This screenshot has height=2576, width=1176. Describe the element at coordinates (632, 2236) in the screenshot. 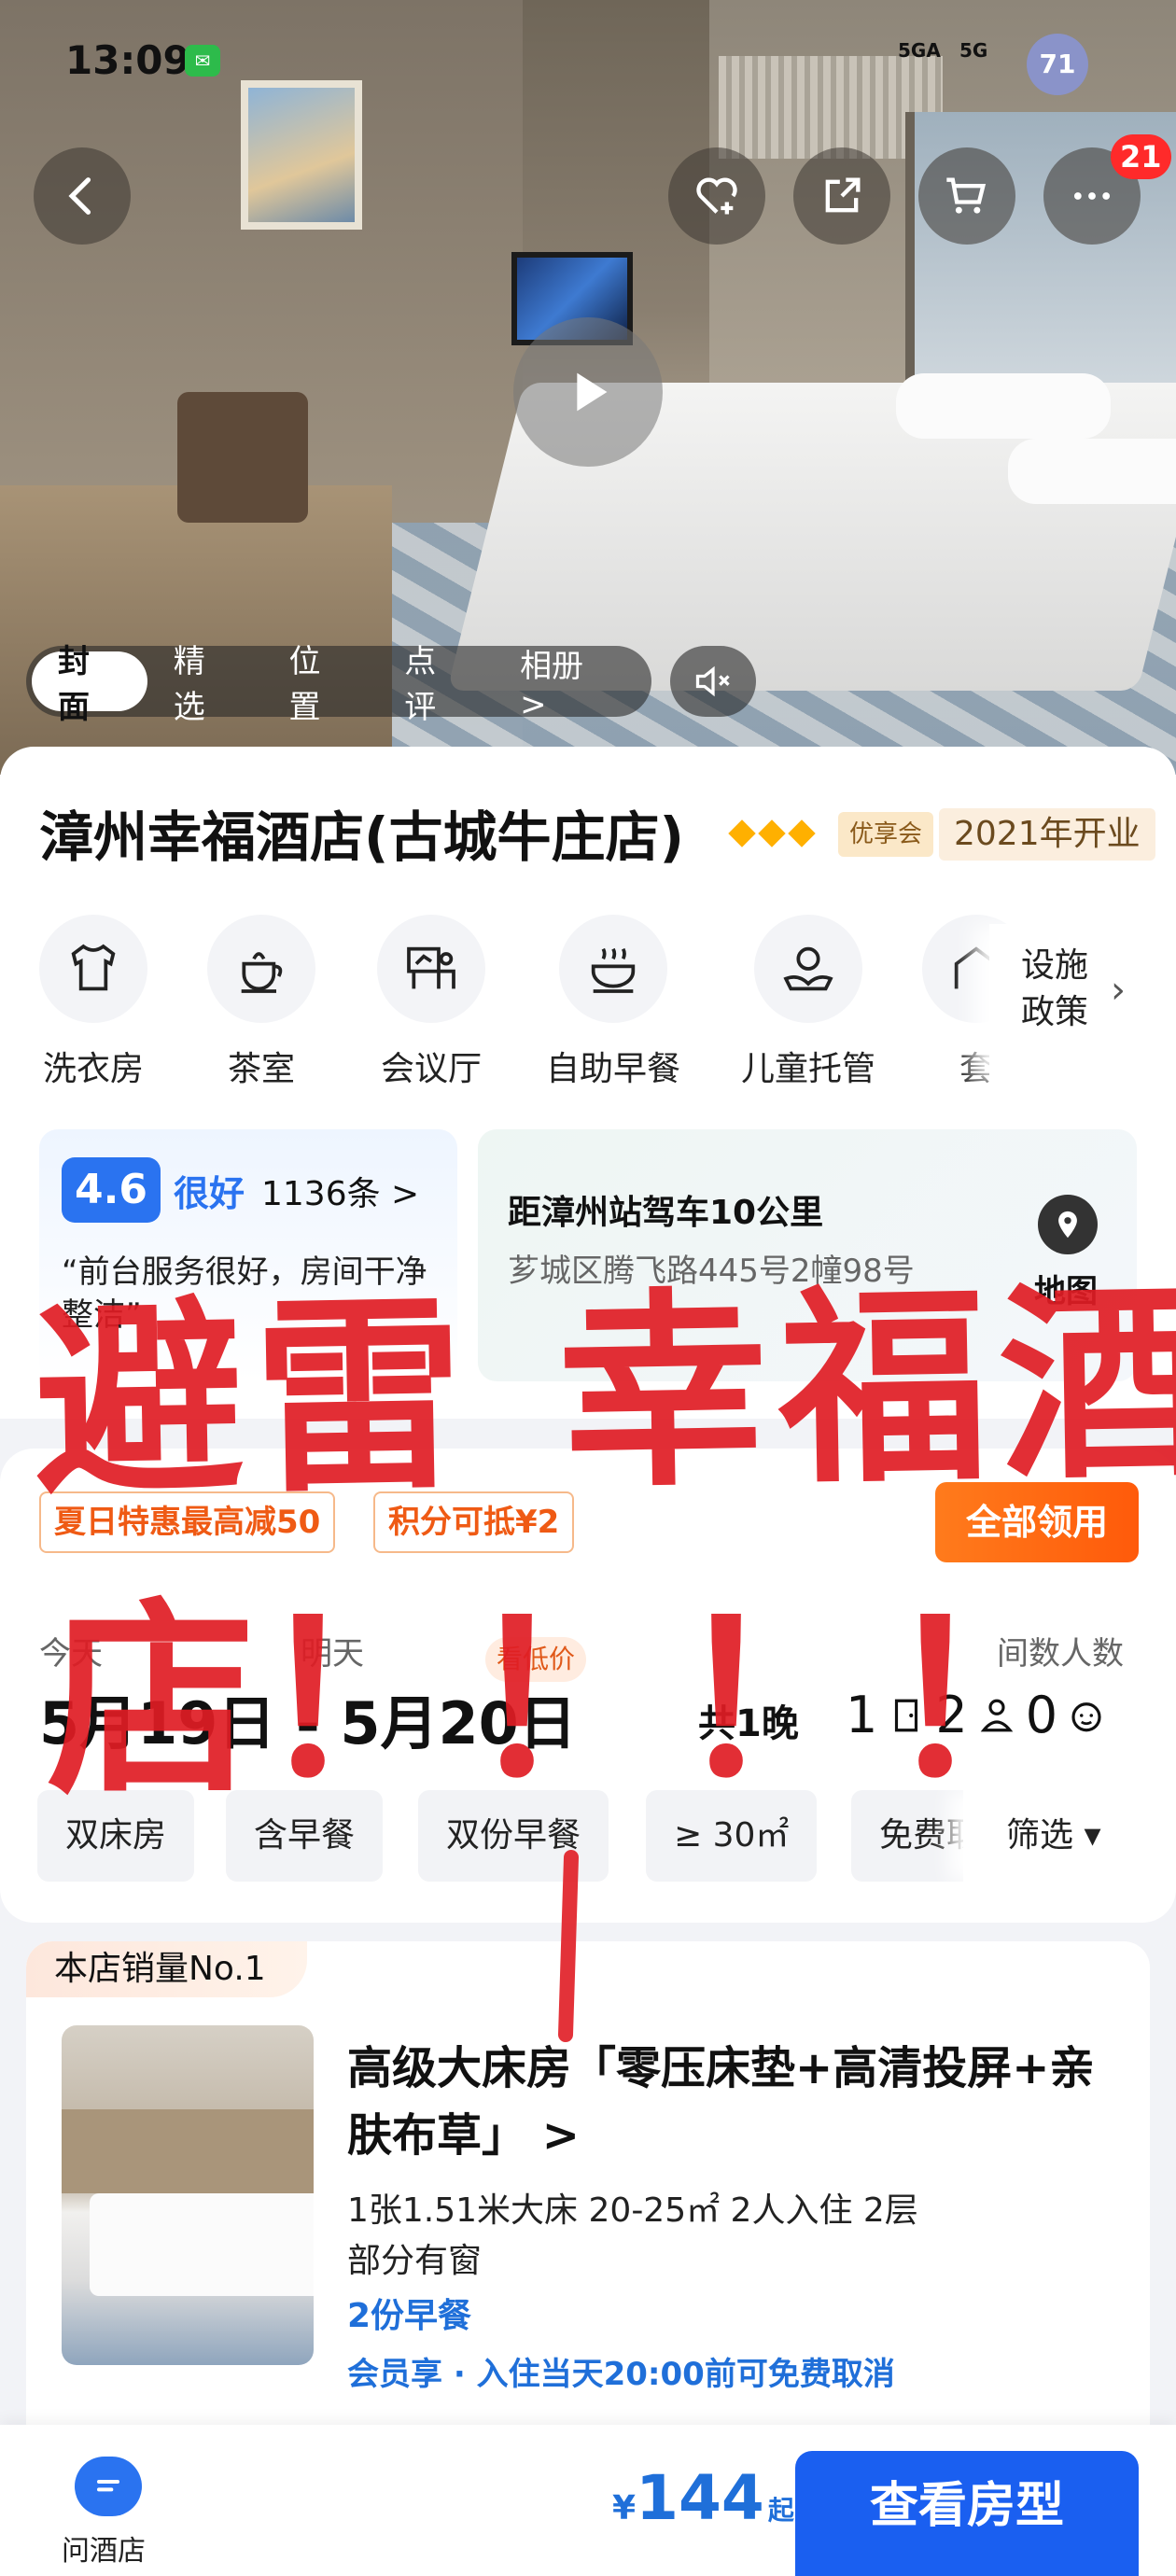

I see `room-spec: 1张1.51米大床 20-25㎡ 2人入住 2层 部分有窗` at that location.